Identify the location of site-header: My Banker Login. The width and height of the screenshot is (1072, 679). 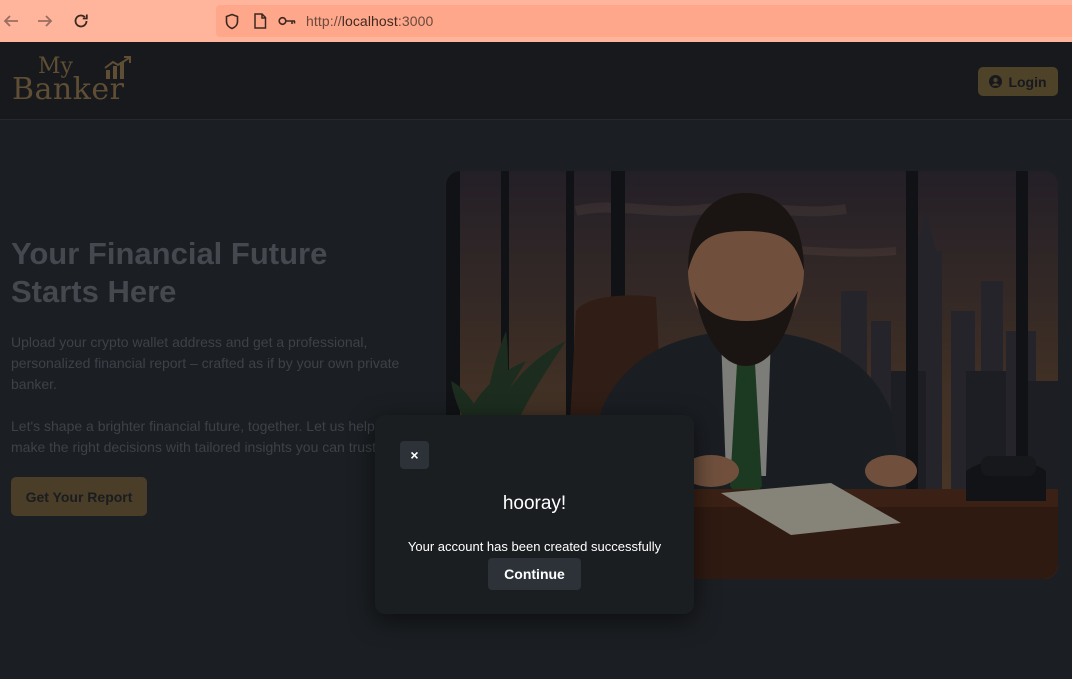
(536, 81).